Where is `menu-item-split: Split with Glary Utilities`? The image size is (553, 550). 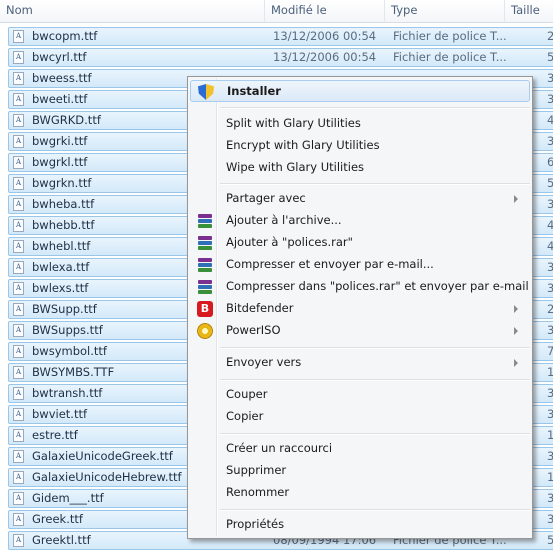 menu-item-split: Split with Glary Utilities is located at coordinates (360, 124).